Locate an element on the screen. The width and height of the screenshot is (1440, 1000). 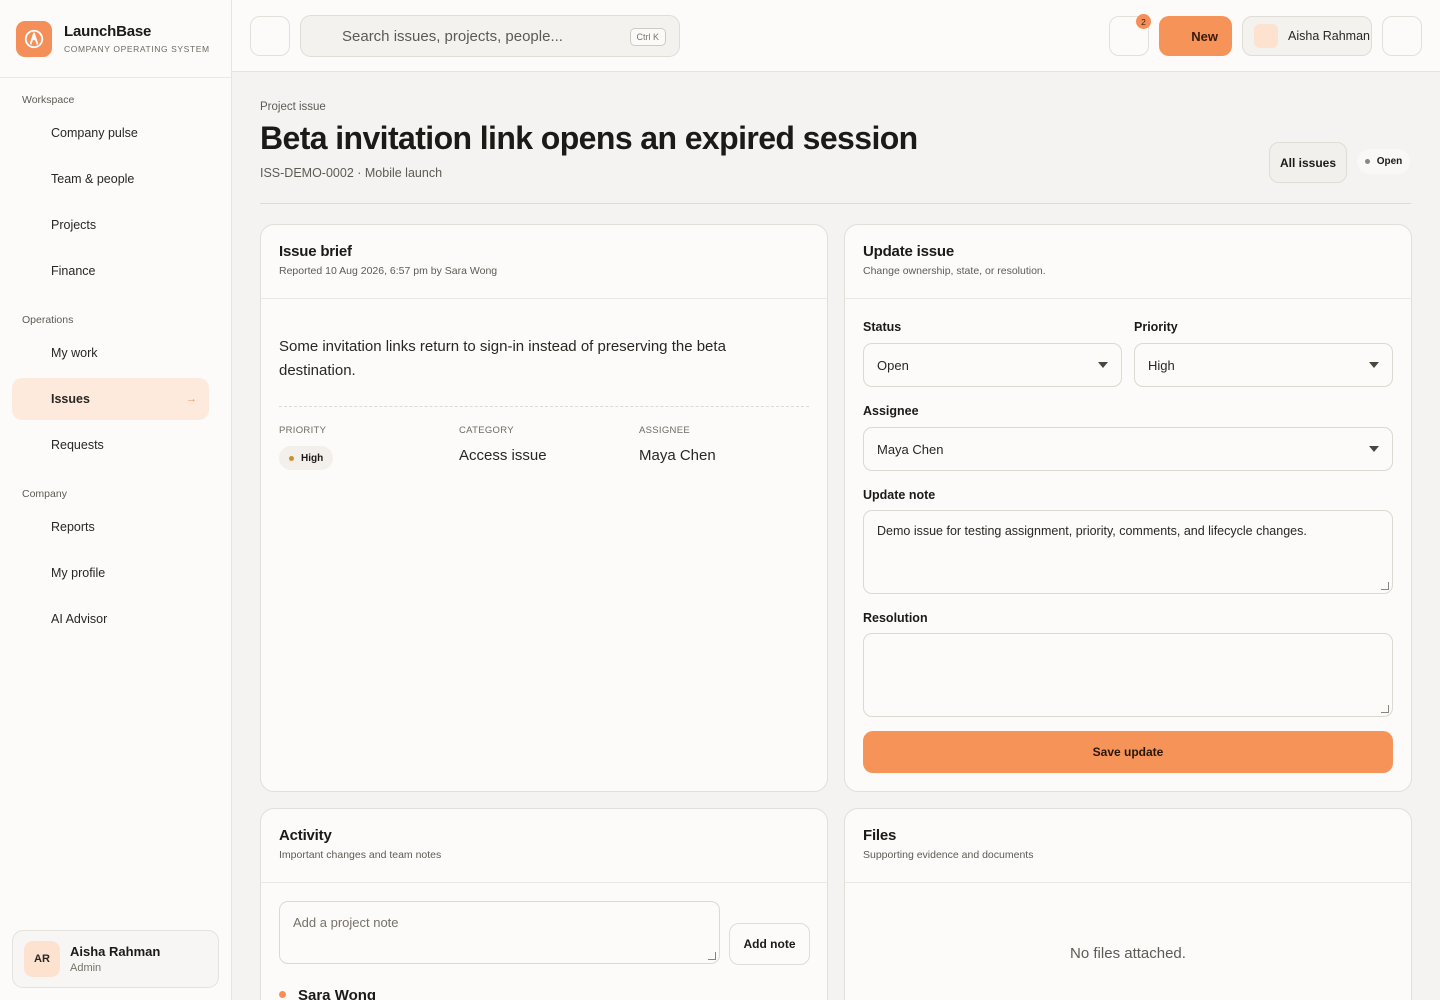
sidebar-item-company-pulse: Company pulse is located at coordinates (110, 133).